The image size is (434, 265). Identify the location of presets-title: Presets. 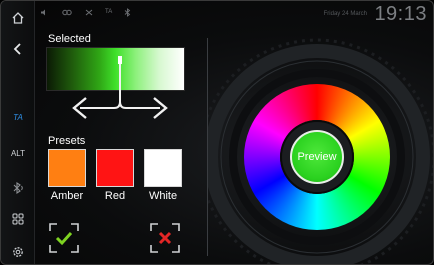
(67, 141).